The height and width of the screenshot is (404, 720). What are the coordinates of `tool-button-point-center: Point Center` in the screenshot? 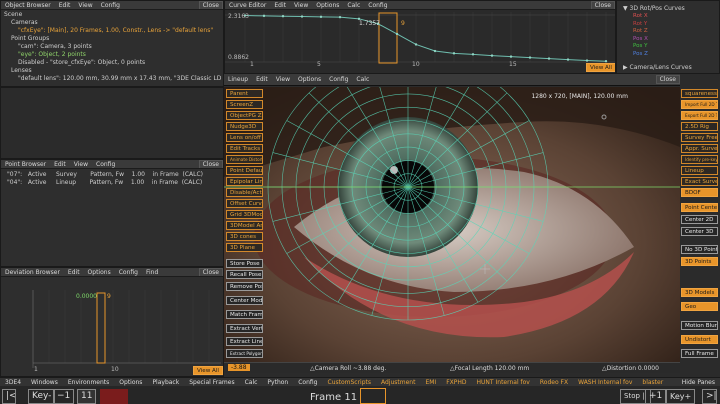 It's located at (699, 207).